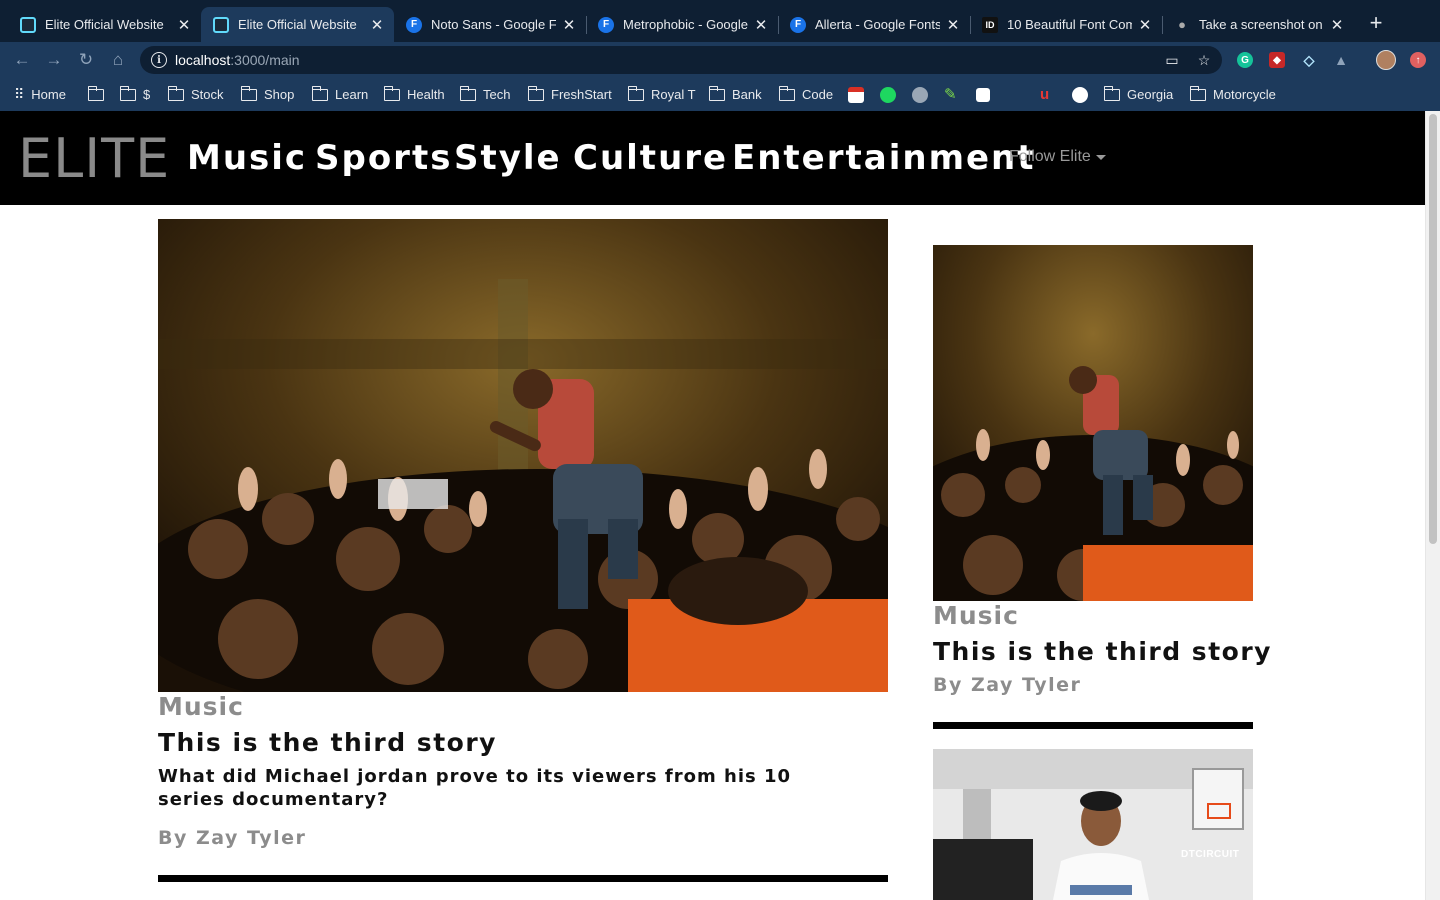 This screenshot has height=900, width=1440. What do you see at coordinates (952, 95) in the screenshot?
I see `leaf-icon: ✎` at bounding box center [952, 95].